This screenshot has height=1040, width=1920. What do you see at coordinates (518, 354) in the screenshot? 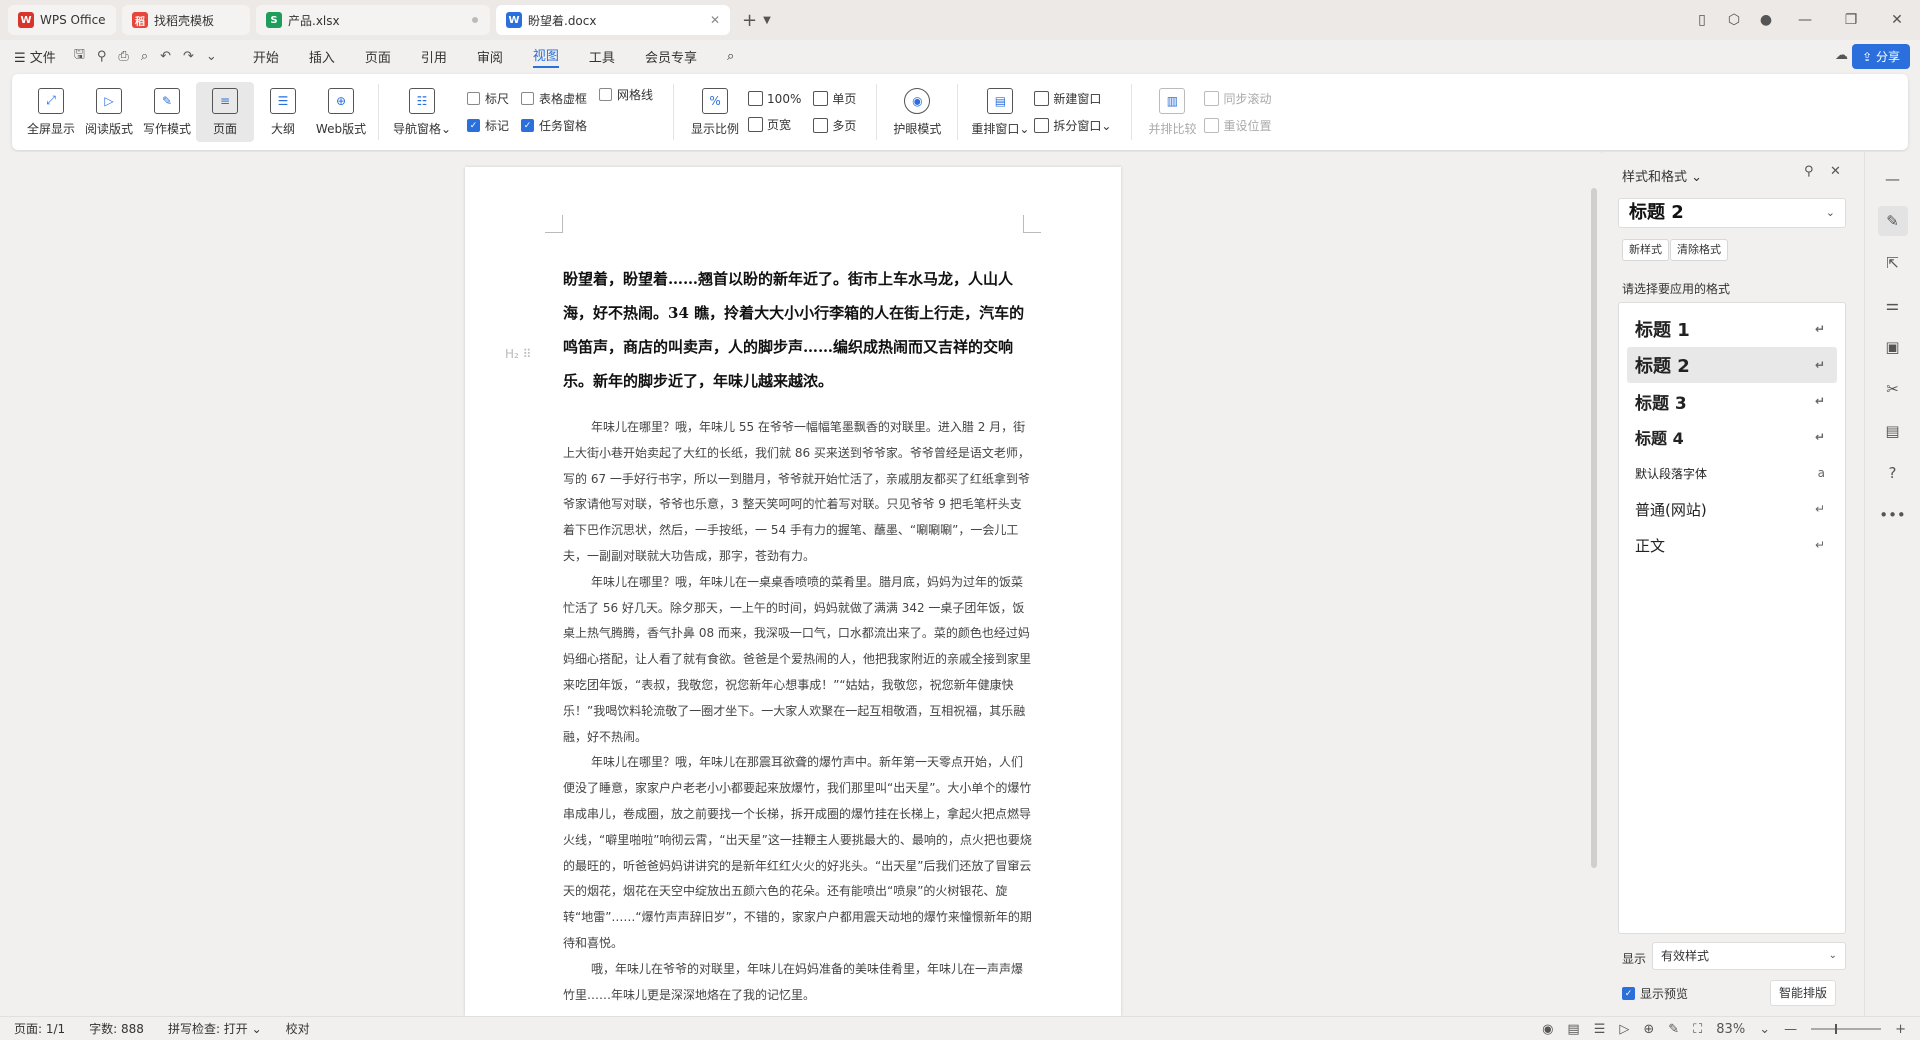
I see `heading-level-marker: H₂ ⠿` at bounding box center [518, 354].